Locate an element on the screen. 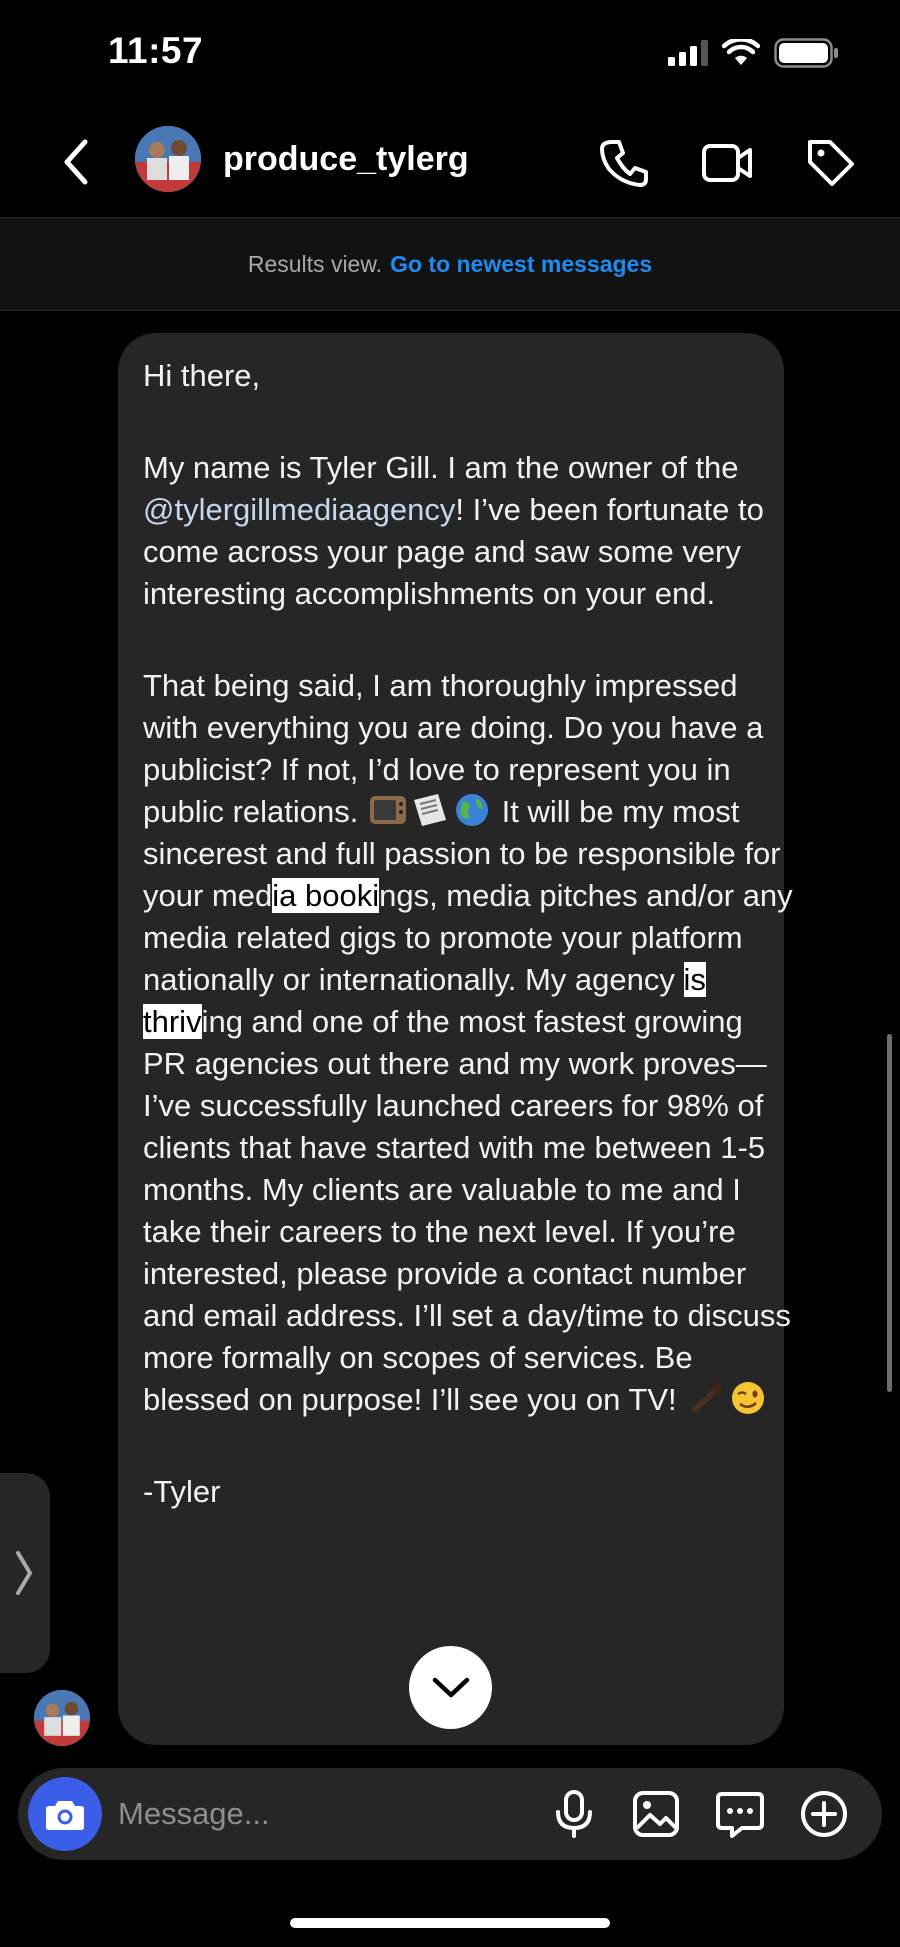 The image size is (900, 1947). status-icons is located at coordinates (754, 53).